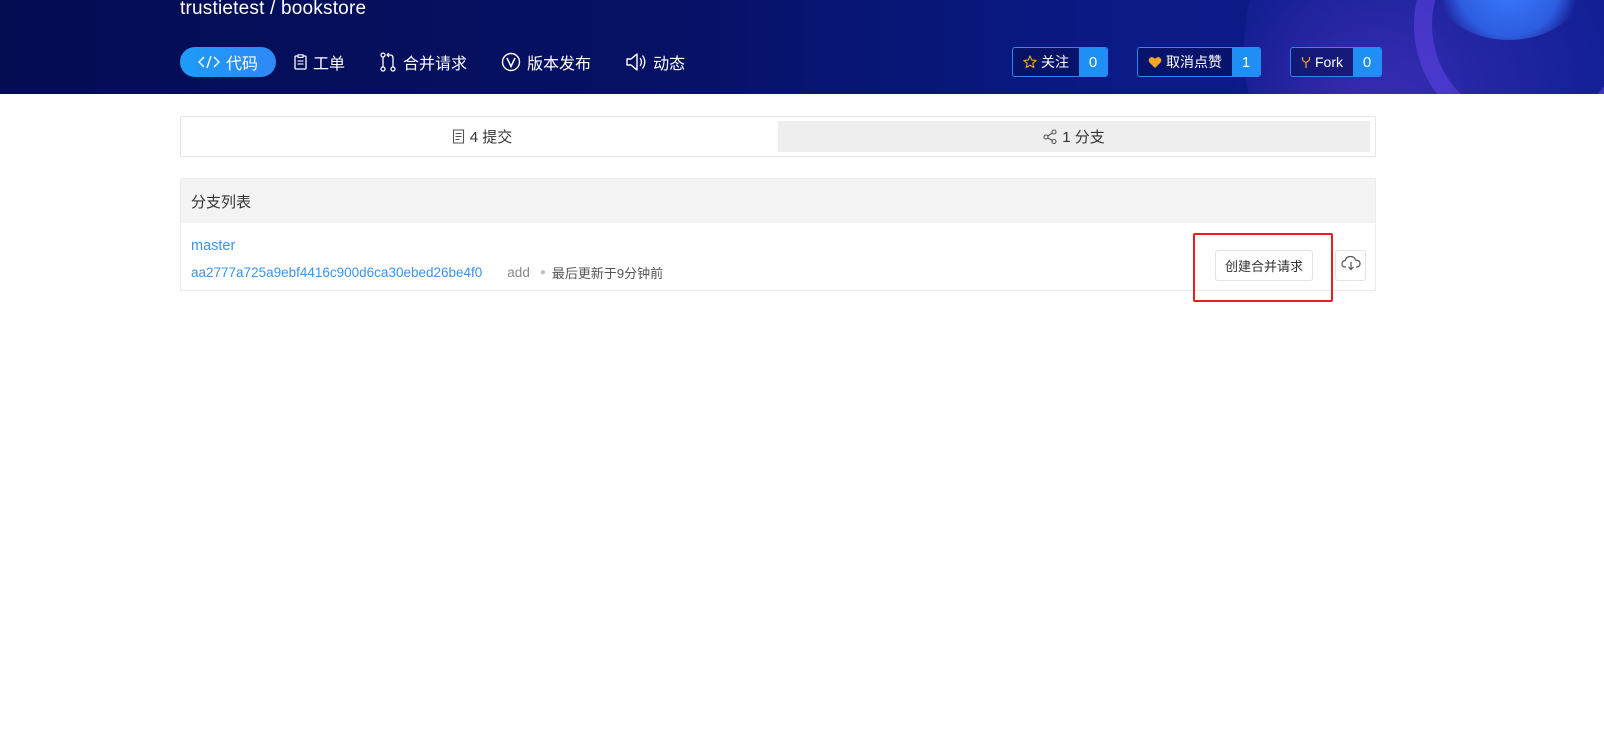 Image resolution: width=1604 pixels, height=743 pixels. Describe the element at coordinates (491, 137) in the screenshot. I see `commits-count: 4 提交` at that location.